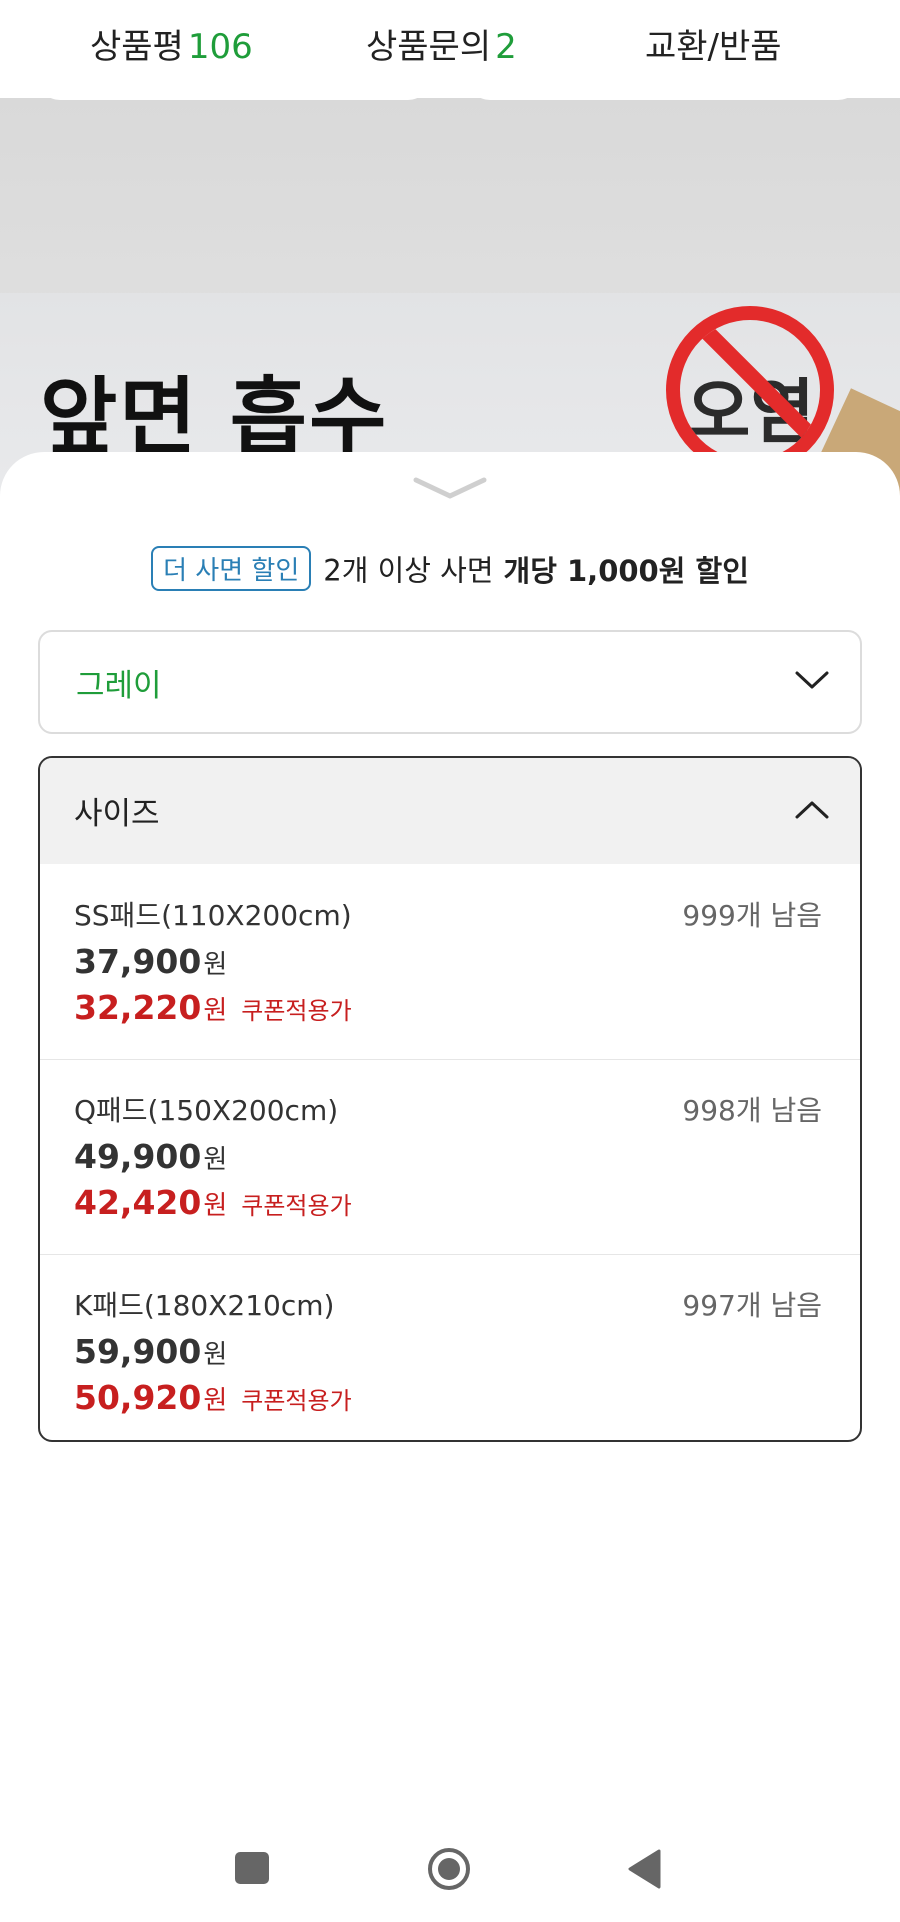 The height and width of the screenshot is (1922, 900). What do you see at coordinates (450, 682) in the screenshot?
I see `color-select: 그레이` at bounding box center [450, 682].